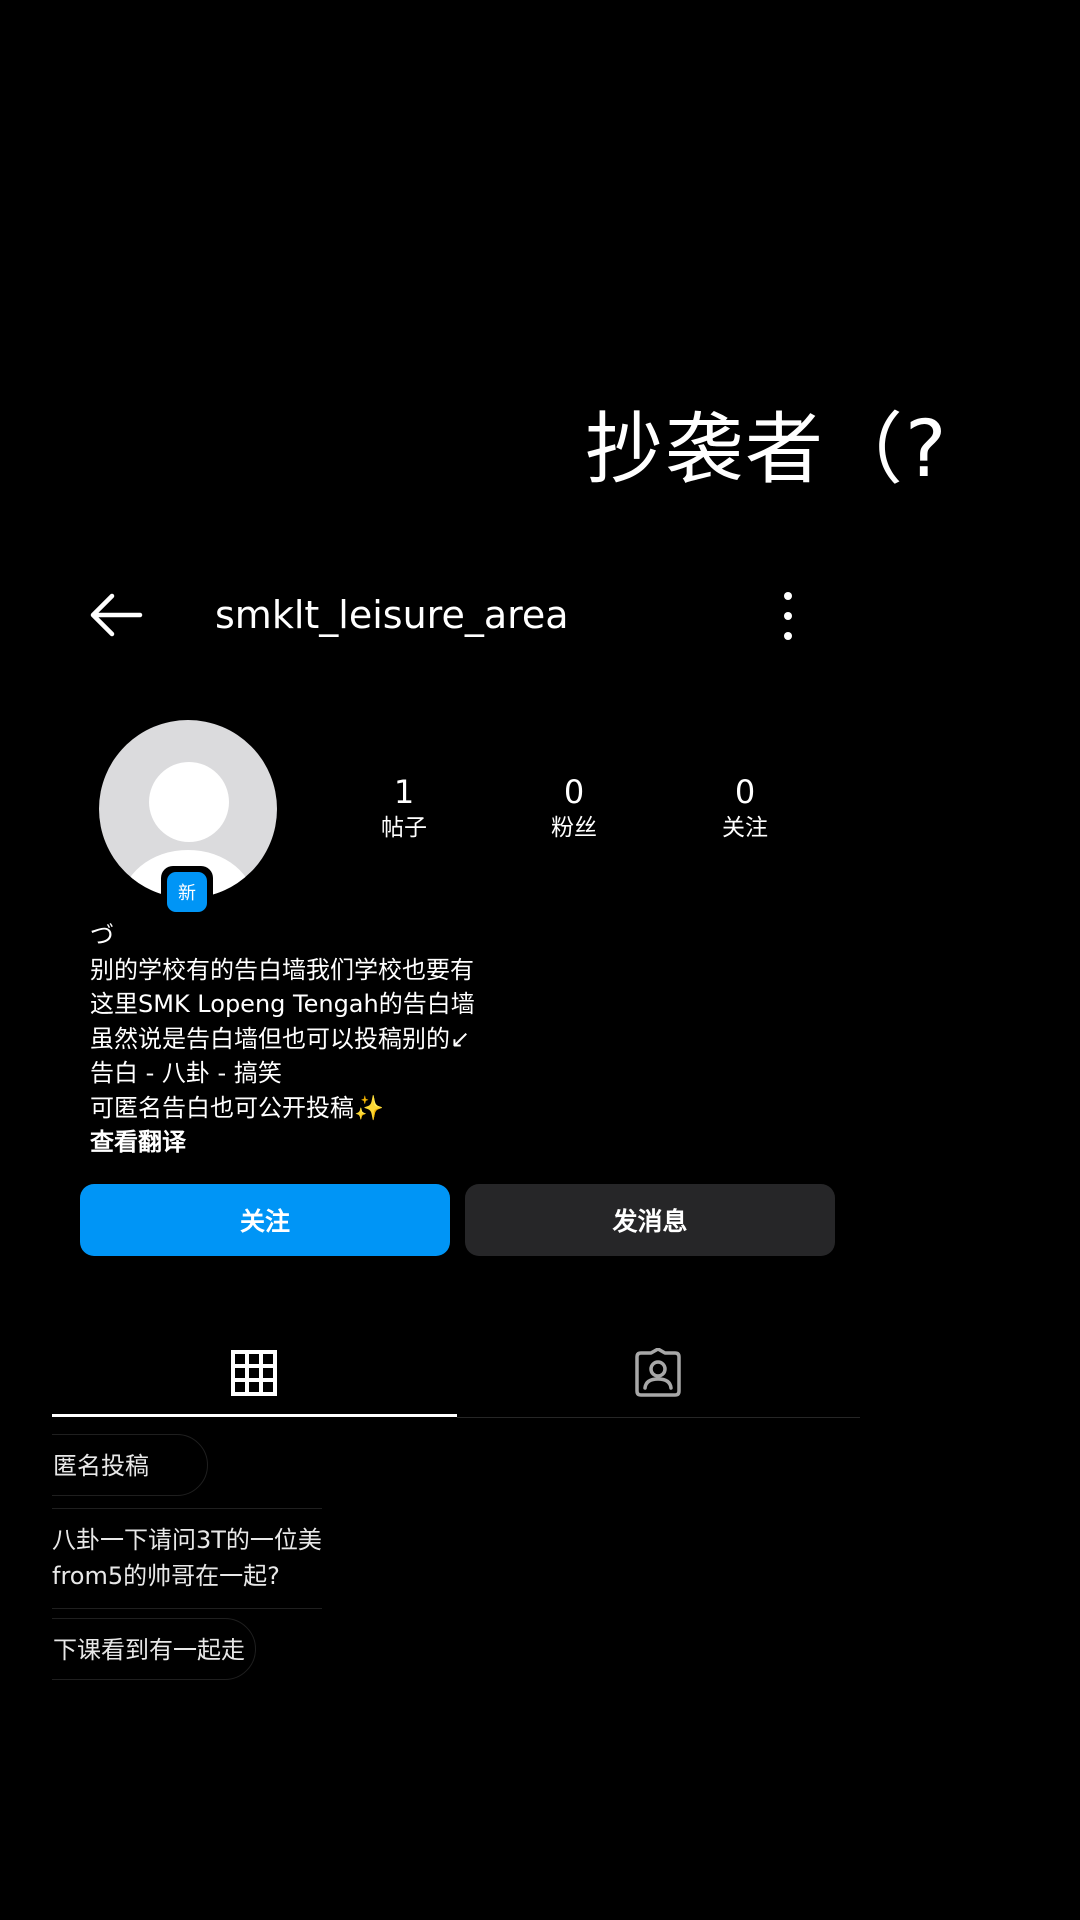 The image size is (1080, 1920). Describe the element at coordinates (767, 450) in the screenshot. I see `overlay-caption: 抄袭者（?` at that location.